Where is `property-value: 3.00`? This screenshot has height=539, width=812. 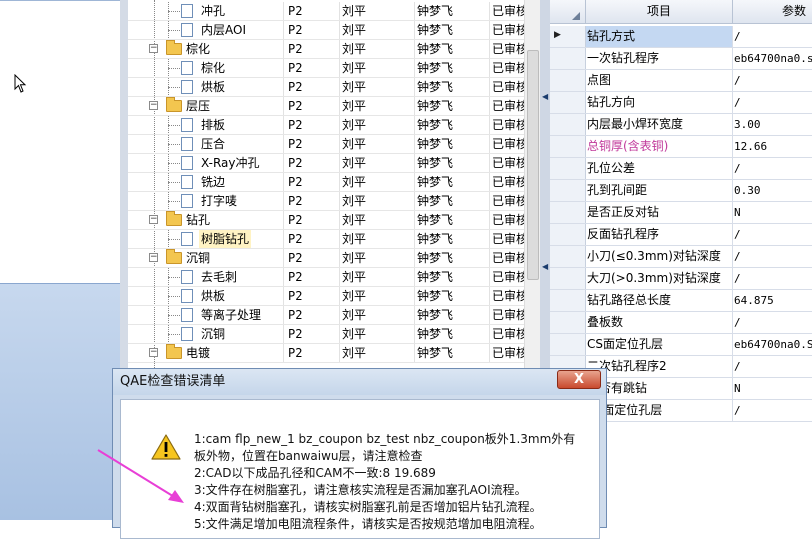
property-value: 3.00 is located at coordinates (772, 124).